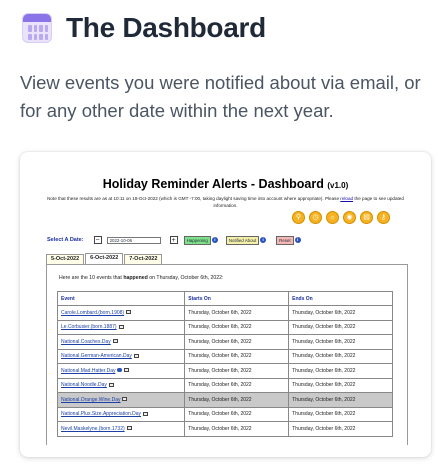 The height and width of the screenshot is (475, 442). What do you see at coordinates (346, 198) in the screenshot?
I see `reload-link: reload` at bounding box center [346, 198].